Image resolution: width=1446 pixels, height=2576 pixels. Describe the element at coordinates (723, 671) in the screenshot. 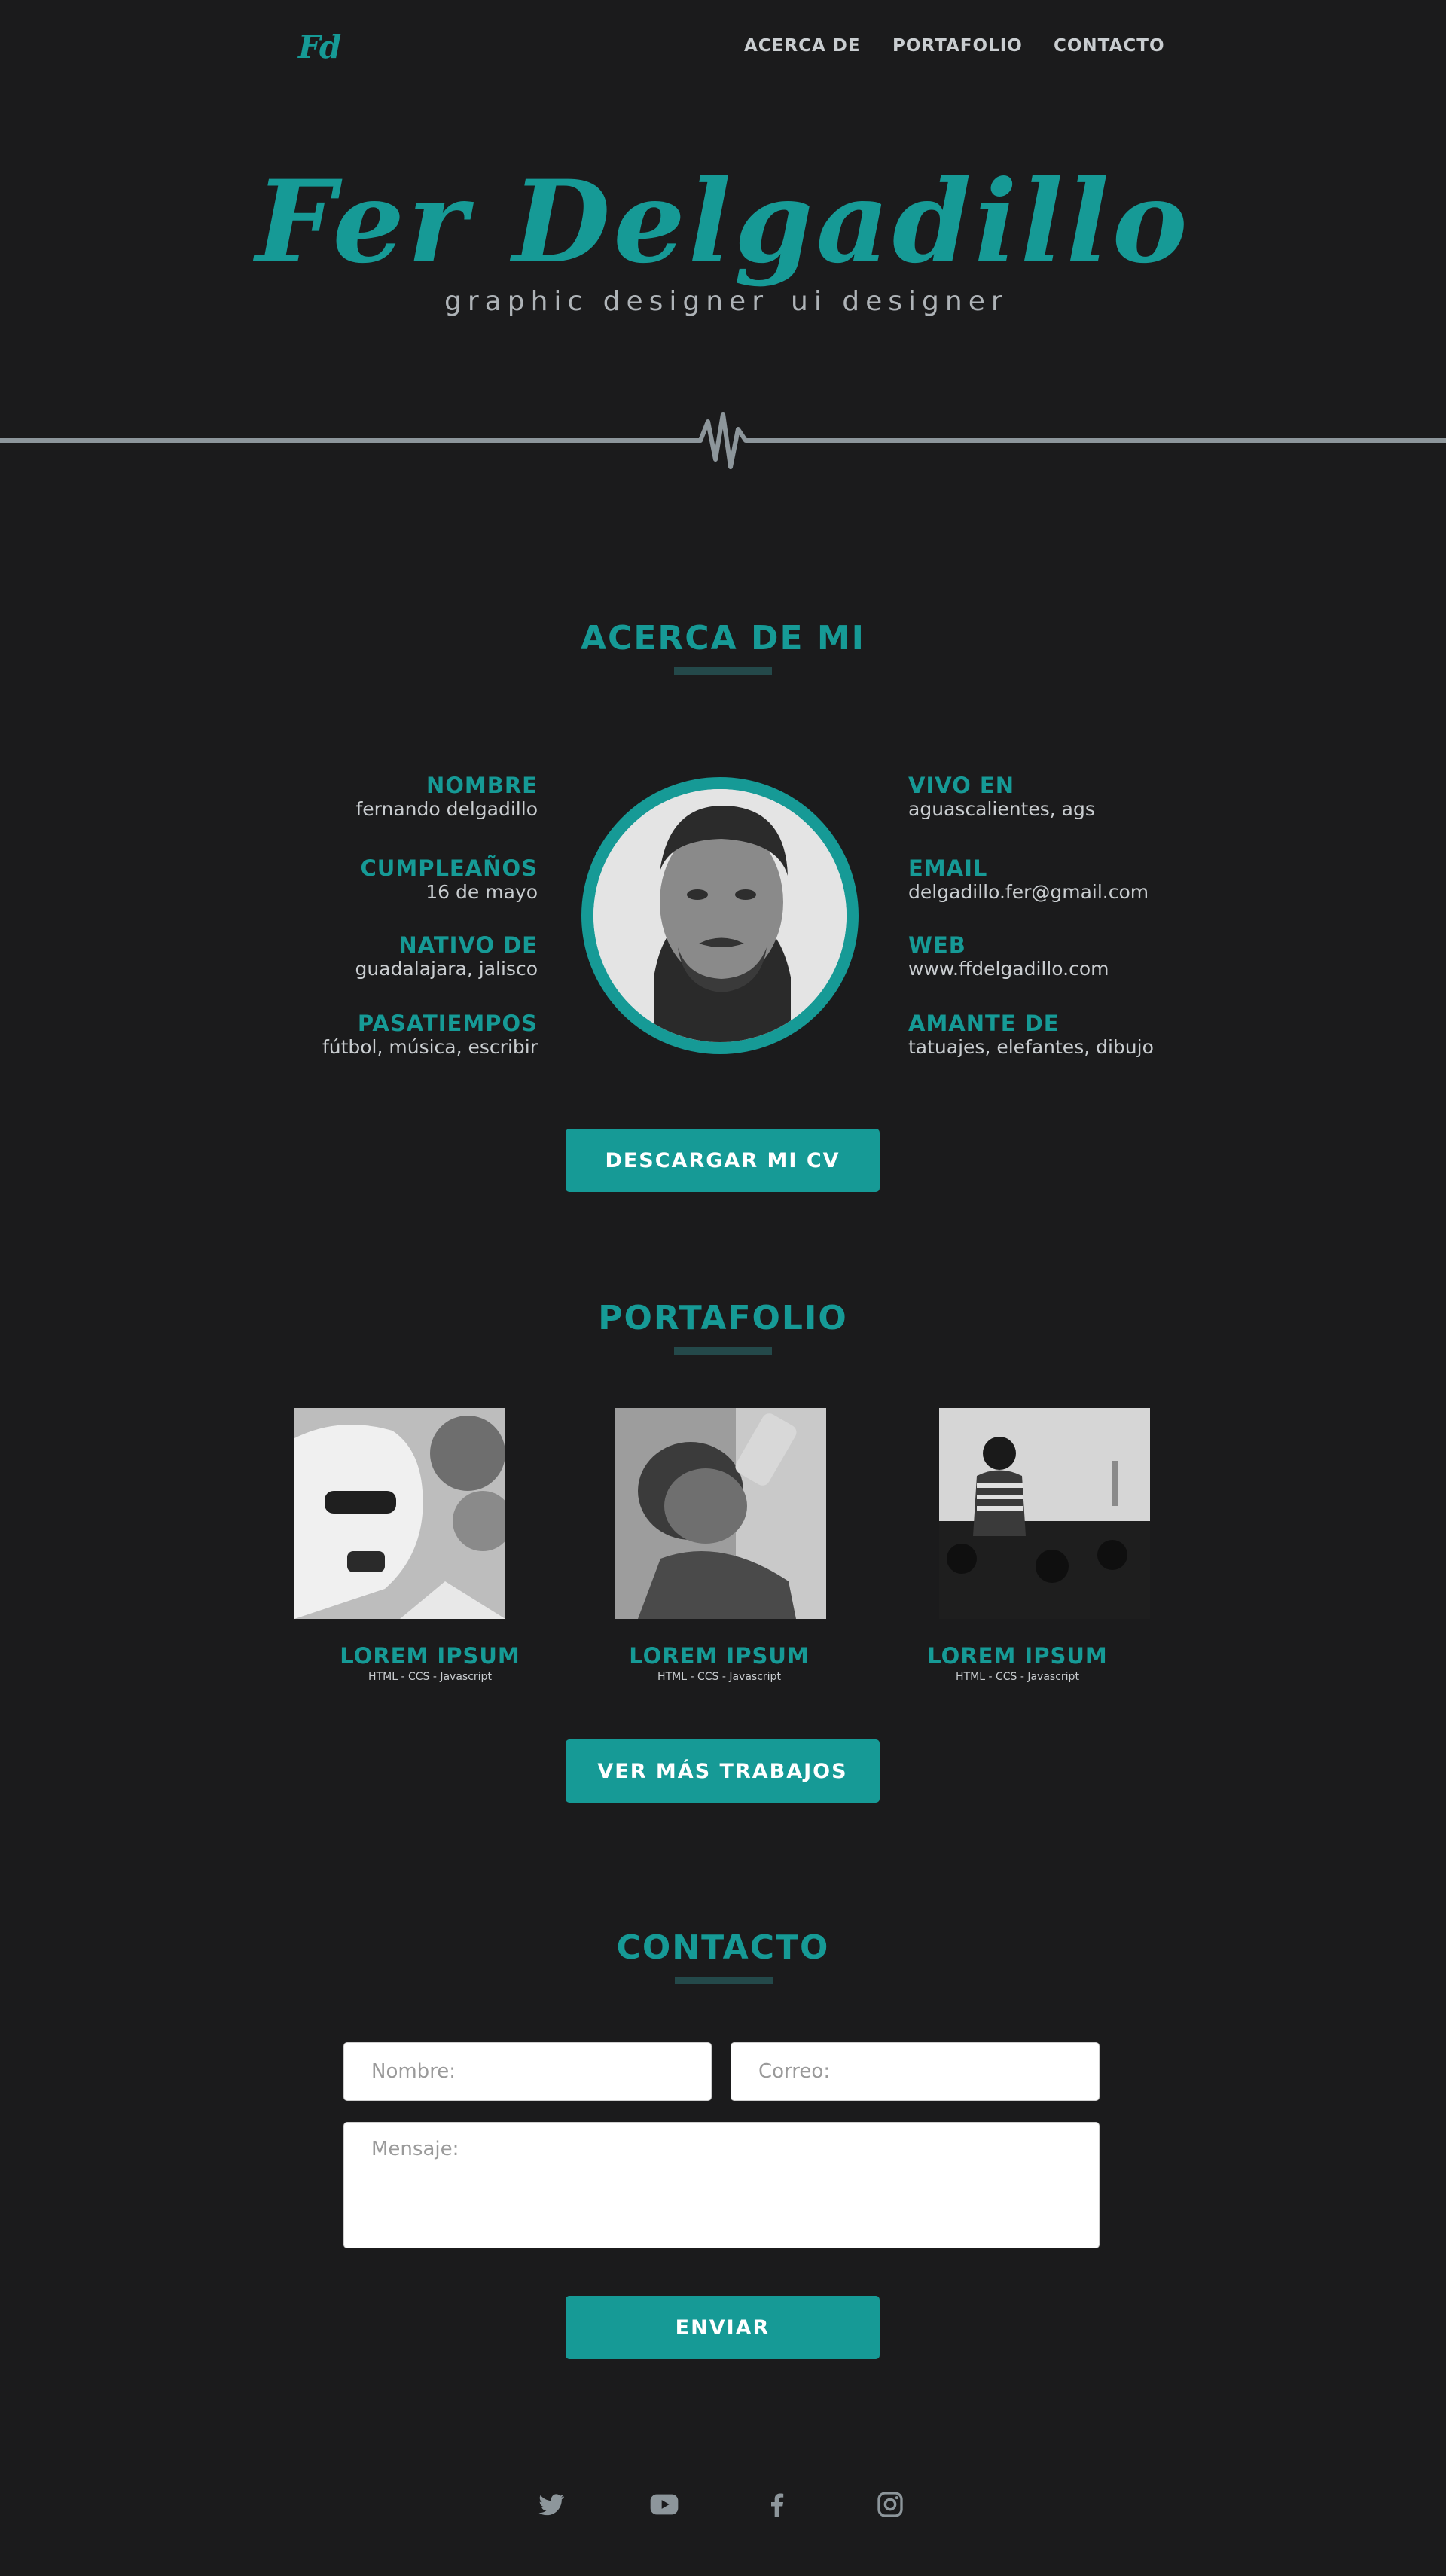

I see `about-title-underline` at that location.